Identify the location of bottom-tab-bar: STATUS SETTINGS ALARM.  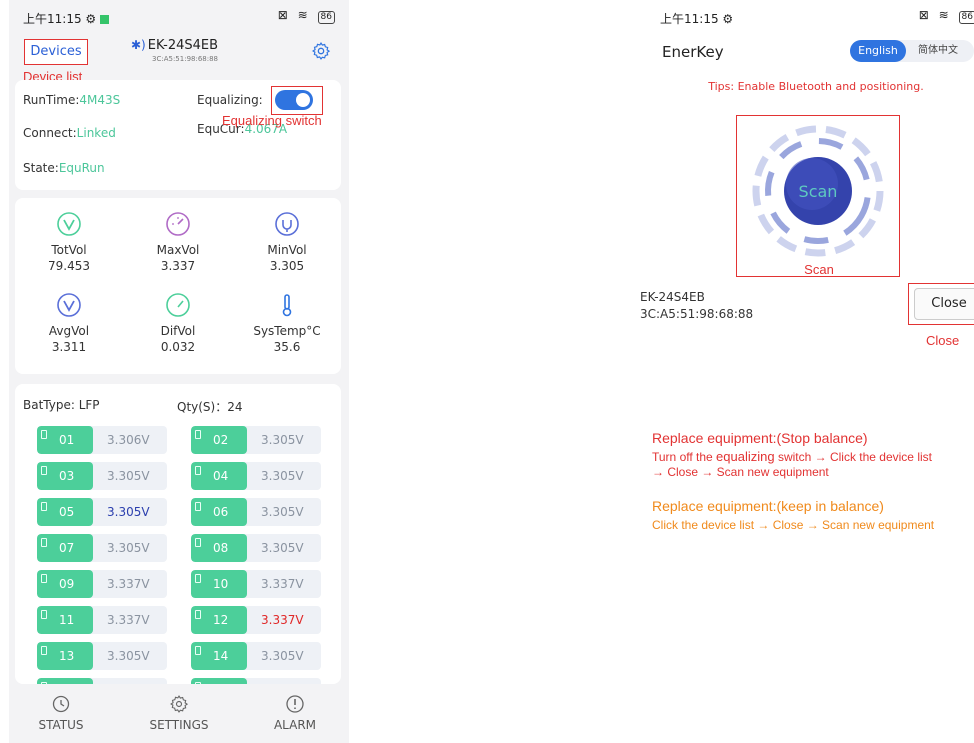
(179, 713).